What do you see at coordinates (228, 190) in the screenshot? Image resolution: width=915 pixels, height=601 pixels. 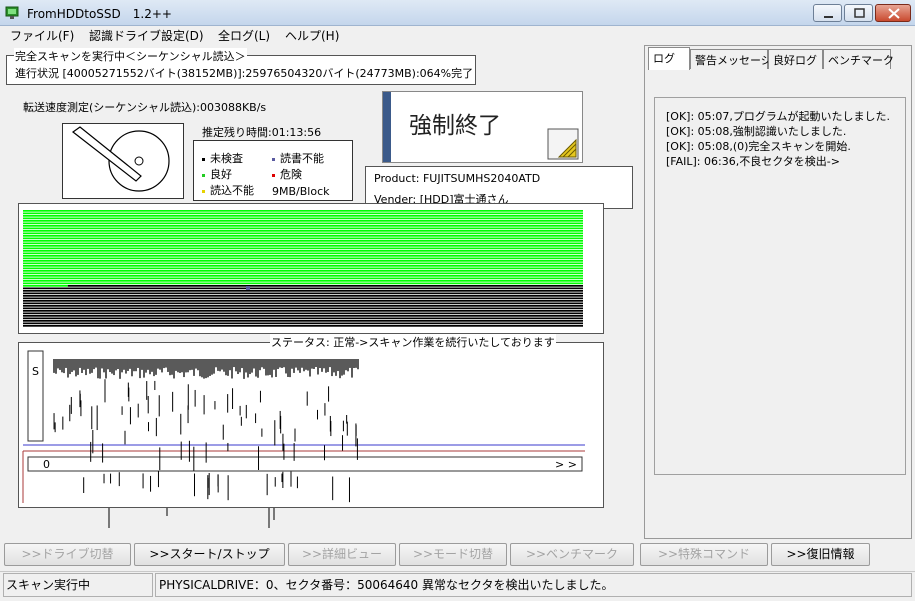 I see `legend-unreadable: 読込不能` at bounding box center [228, 190].